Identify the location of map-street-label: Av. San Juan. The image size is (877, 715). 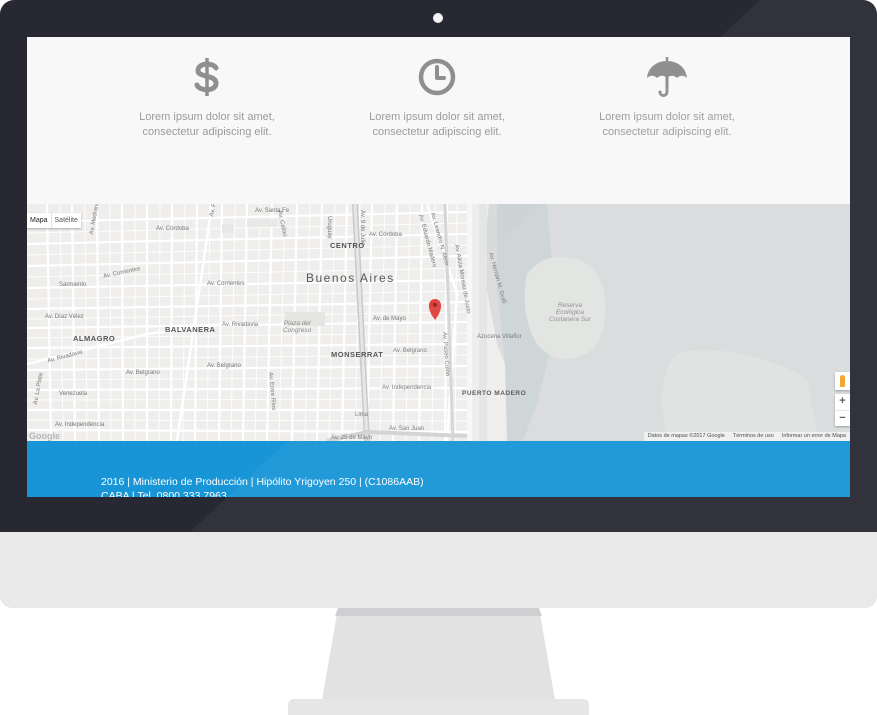
(407, 429).